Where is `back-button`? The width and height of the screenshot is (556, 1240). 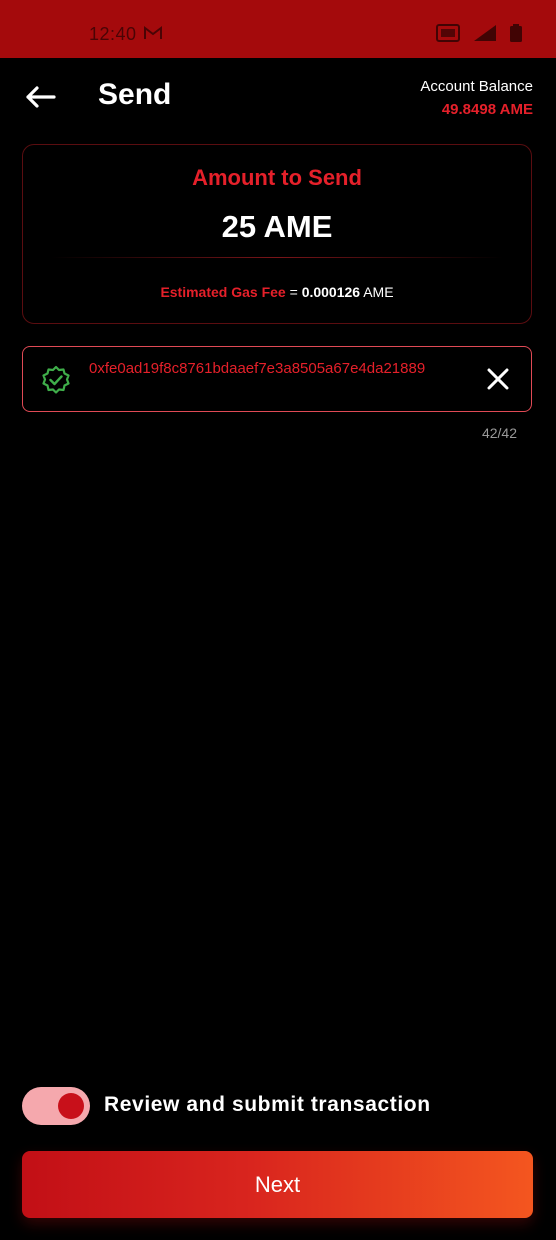 back-button is located at coordinates (40, 97).